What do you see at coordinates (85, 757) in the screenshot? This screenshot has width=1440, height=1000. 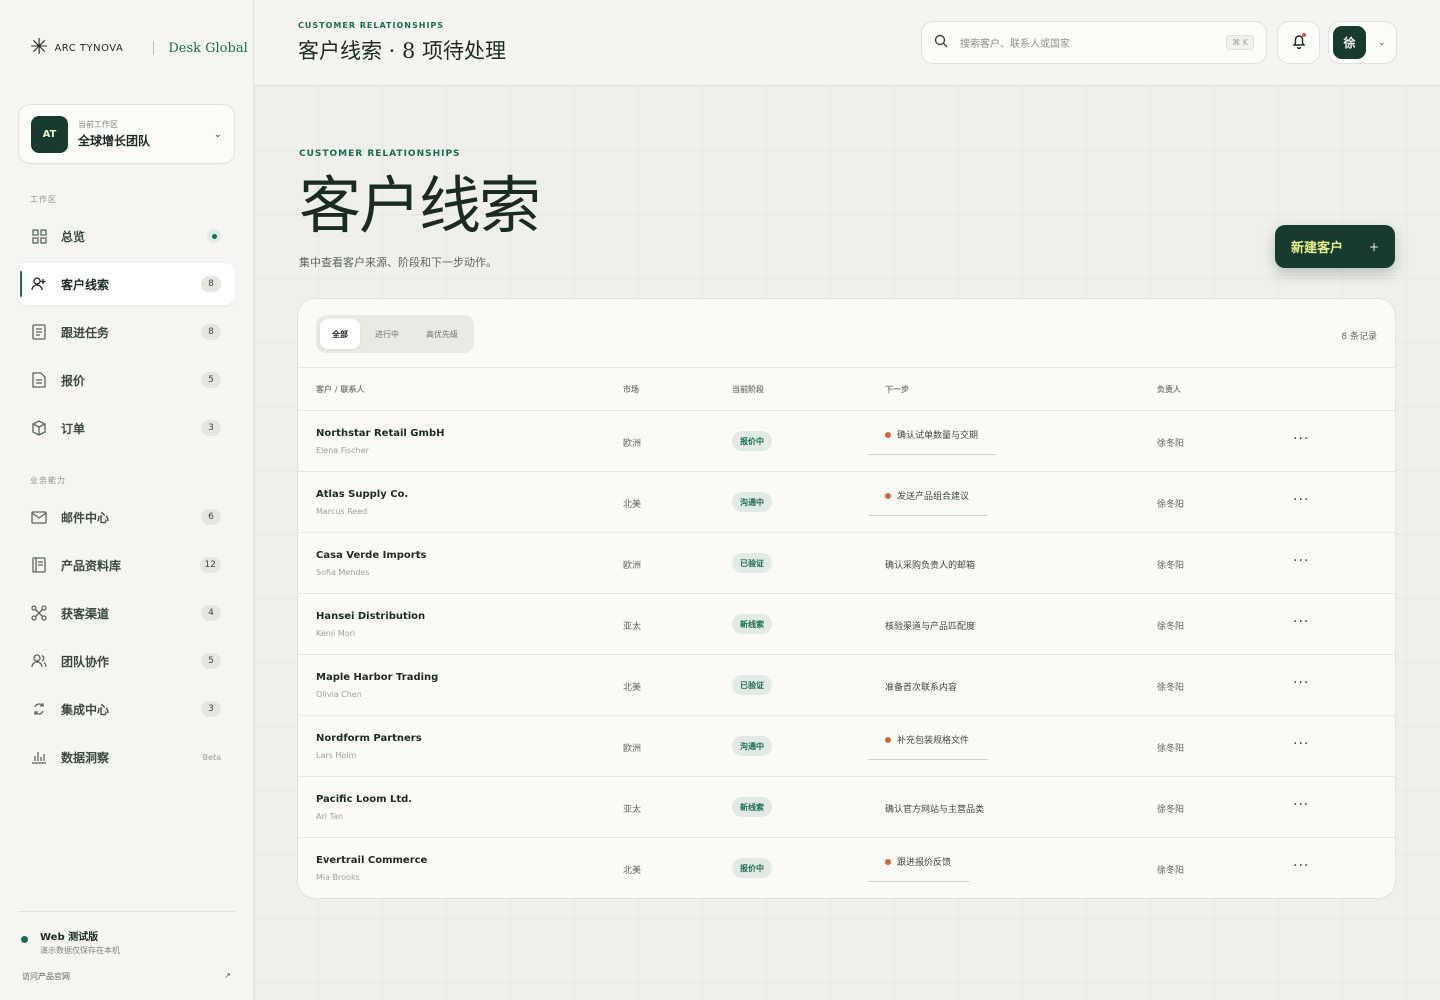 I see `sidebar-item-label: 数据洞察` at bounding box center [85, 757].